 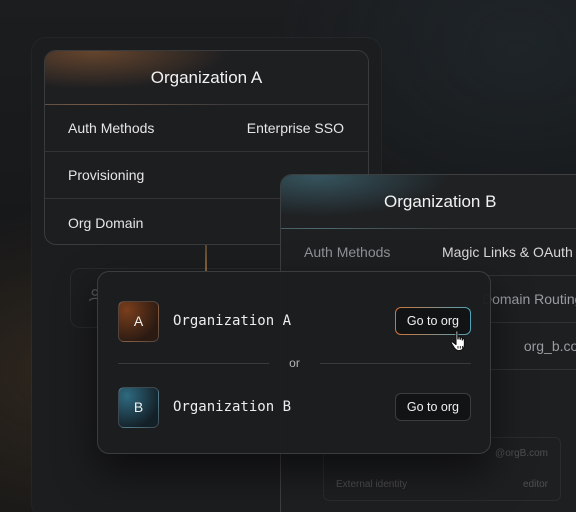 What do you see at coordinates (206, 78) in the screenshot?
I see `org-a-title: Organization A` at bounding box center [206, 78].